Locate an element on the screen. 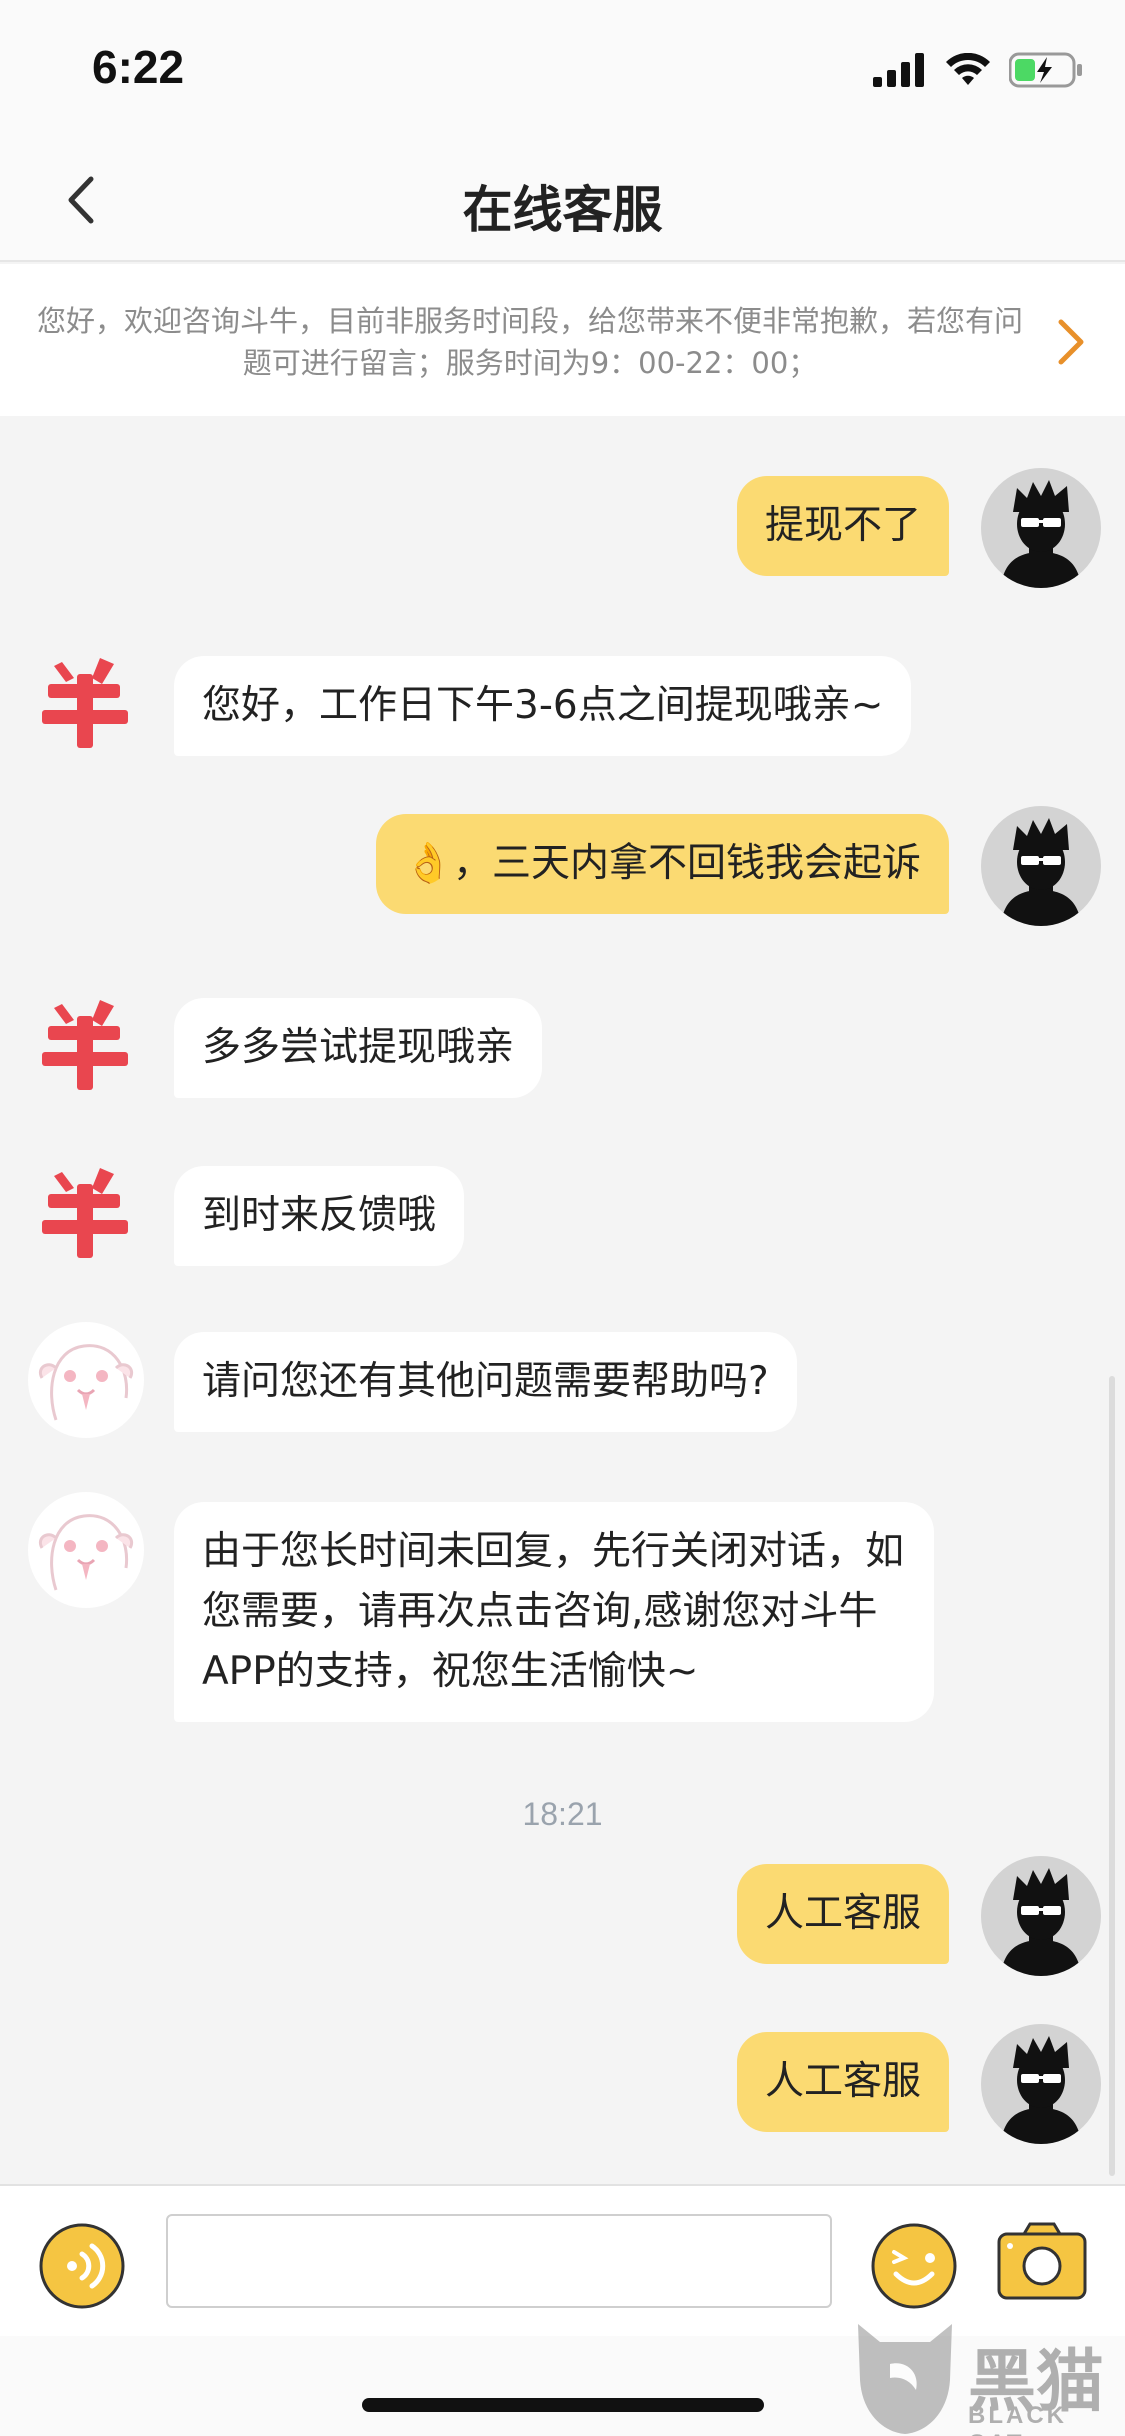 The height and width of the screenshot is (2436, 1125). voice-icon is located at coordinates (82, 2266).